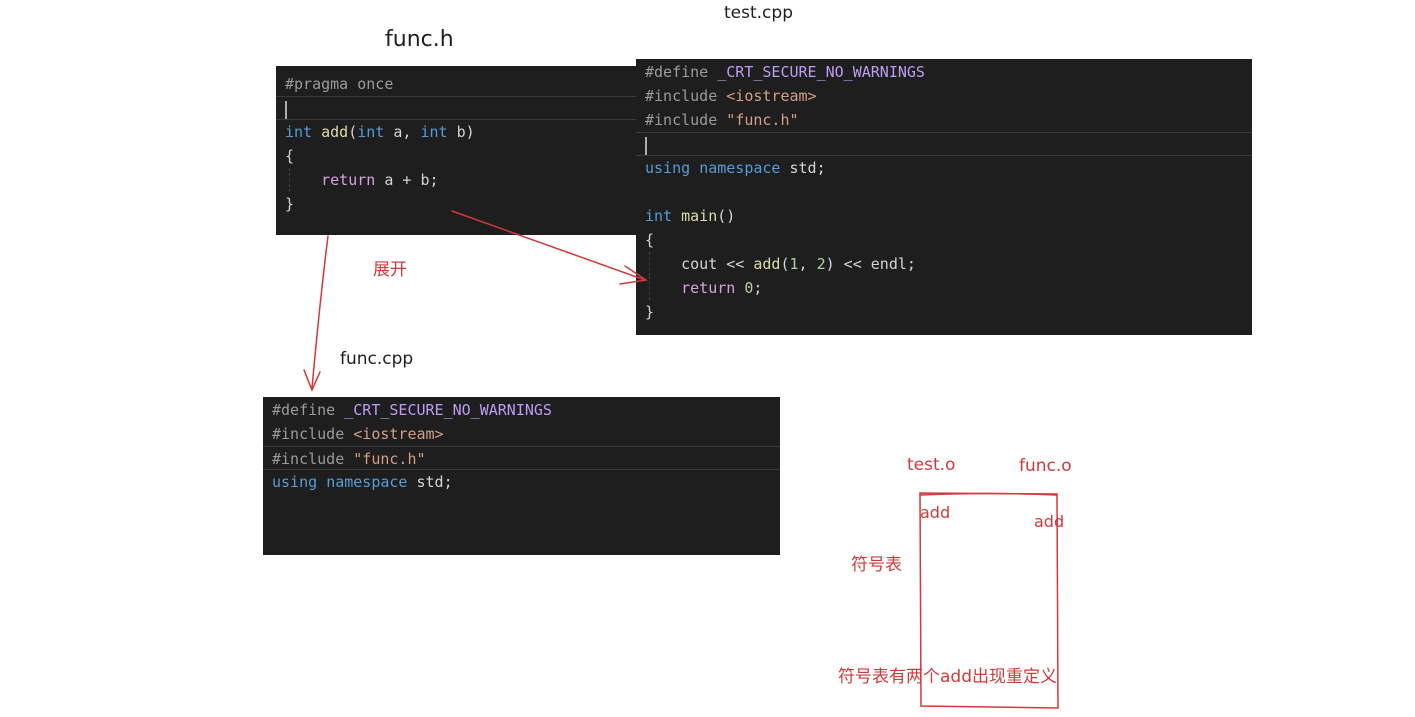  Describe the element at coordinates (947, 677) in the screenshot. I see `label-redefinition-note: 符号表有两个add出现重定义` at that location.